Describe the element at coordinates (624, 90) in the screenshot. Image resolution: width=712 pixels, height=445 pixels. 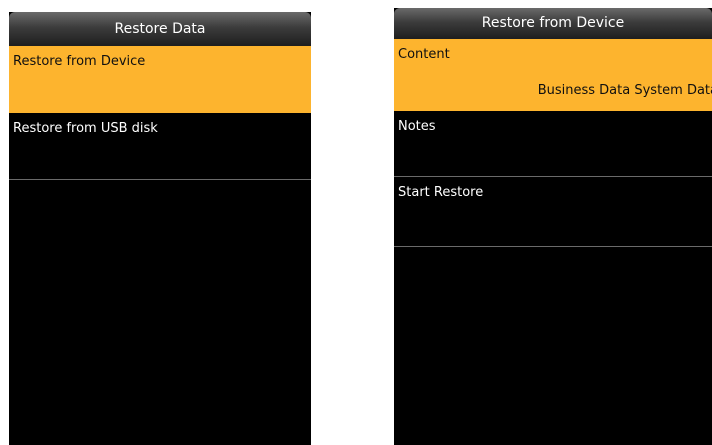
I see `content-value: Business Data System Data` at that location.